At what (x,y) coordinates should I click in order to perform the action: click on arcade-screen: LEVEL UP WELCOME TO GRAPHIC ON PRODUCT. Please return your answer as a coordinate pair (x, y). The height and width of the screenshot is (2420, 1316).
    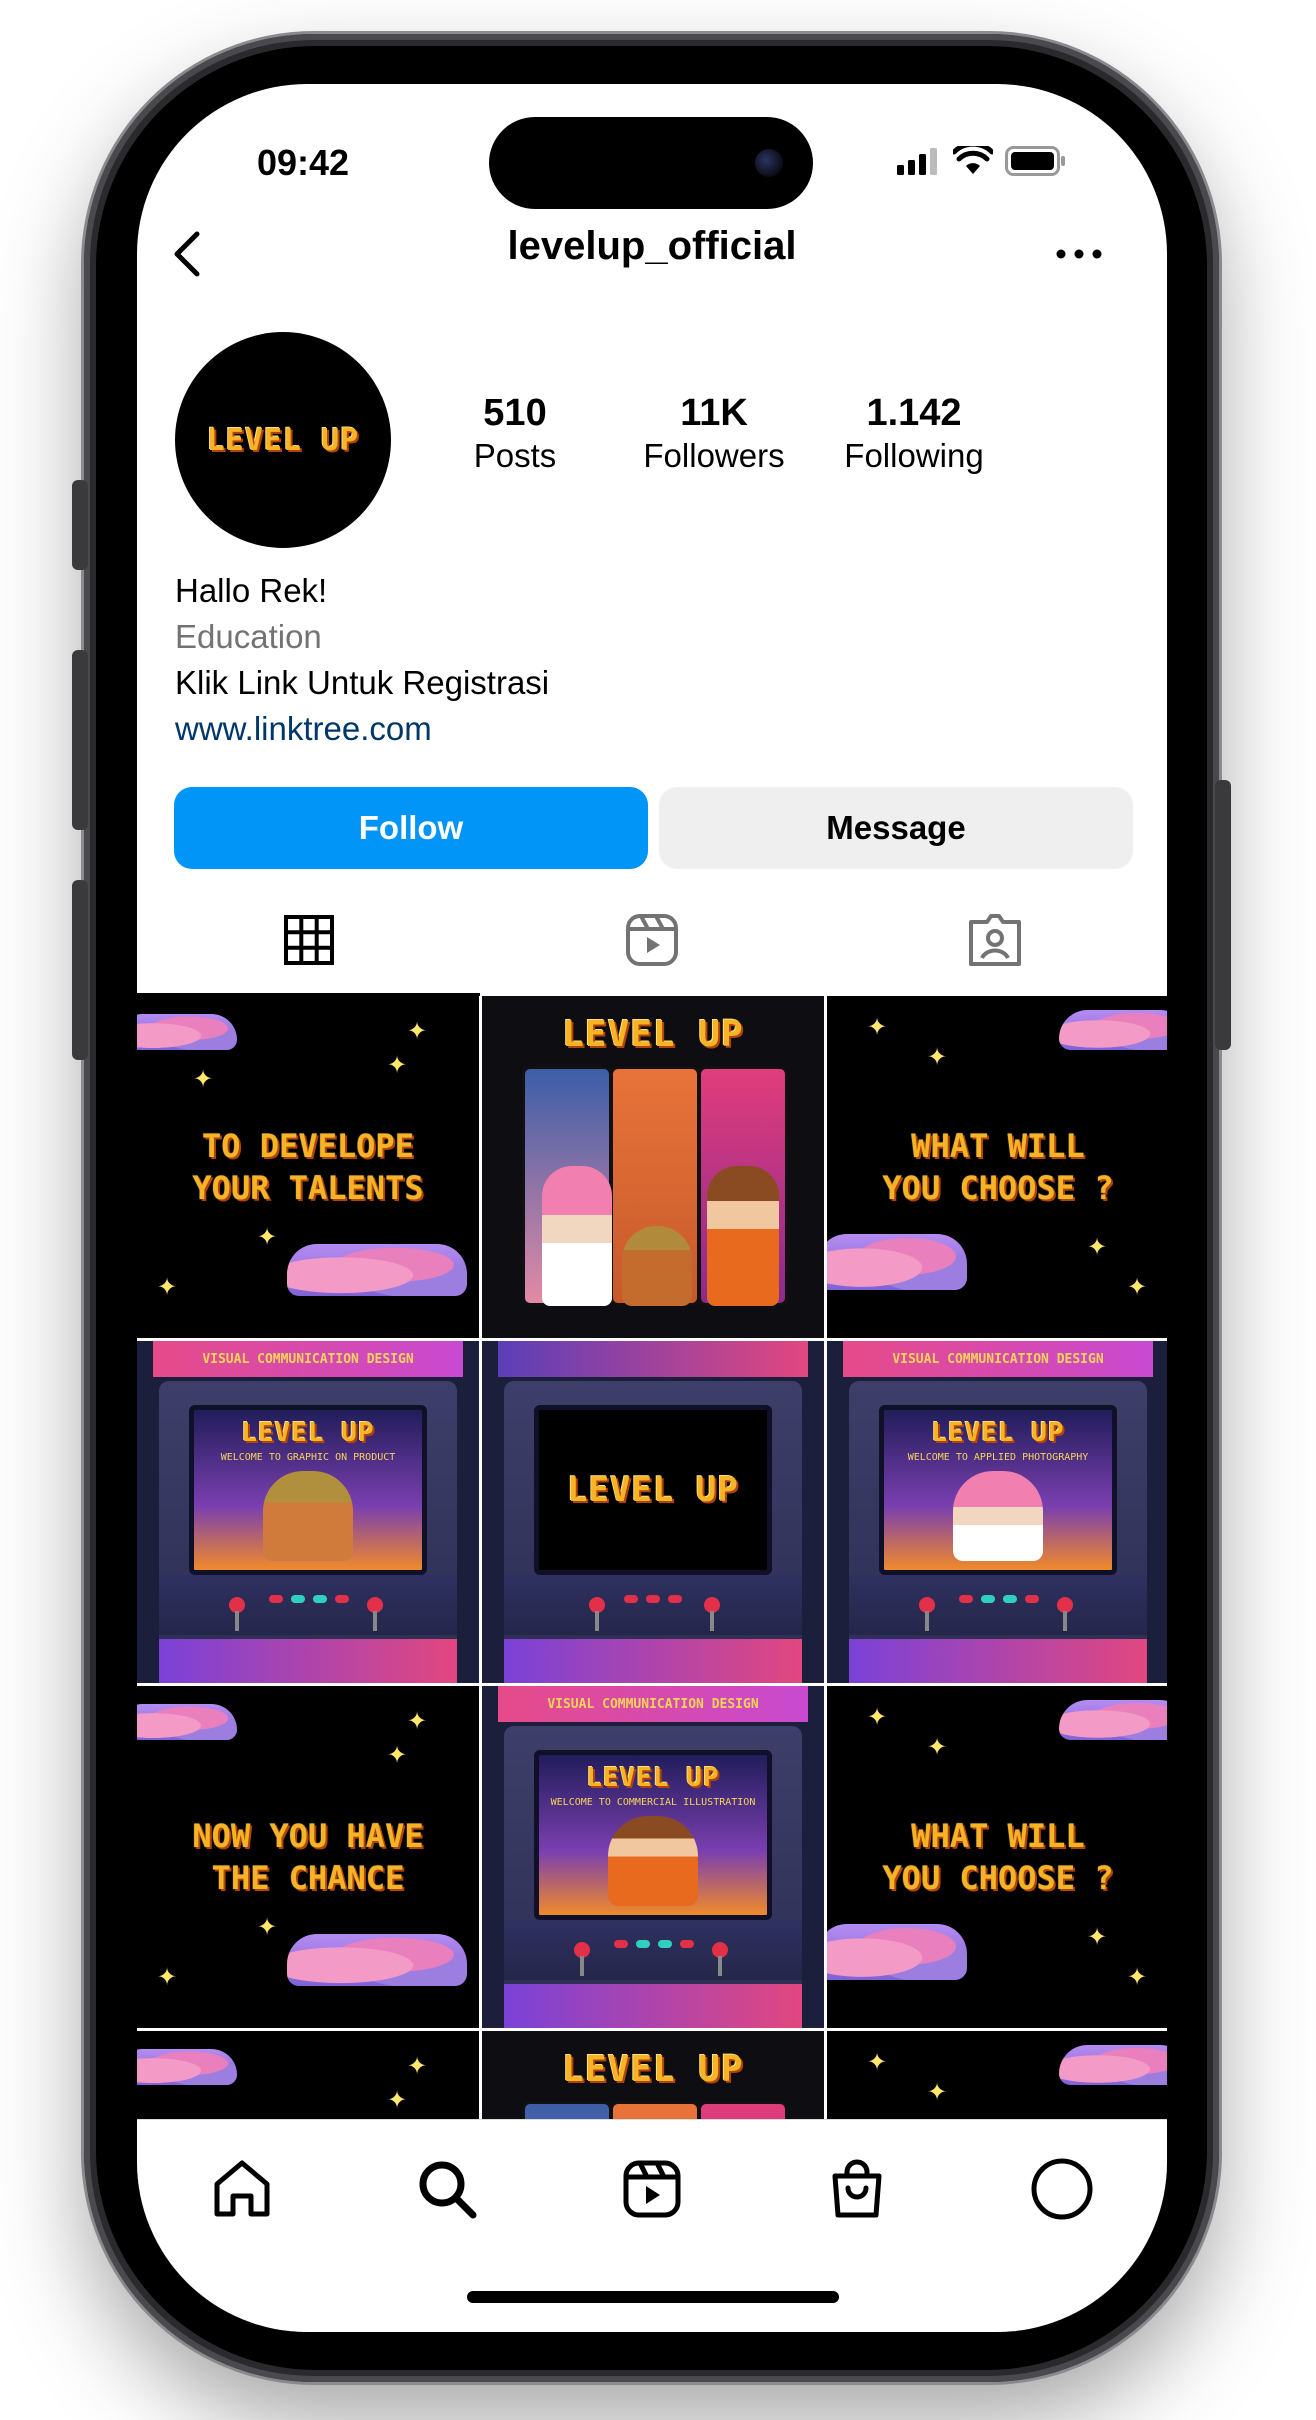
    Looking at the image, I should click on (308, 1490).